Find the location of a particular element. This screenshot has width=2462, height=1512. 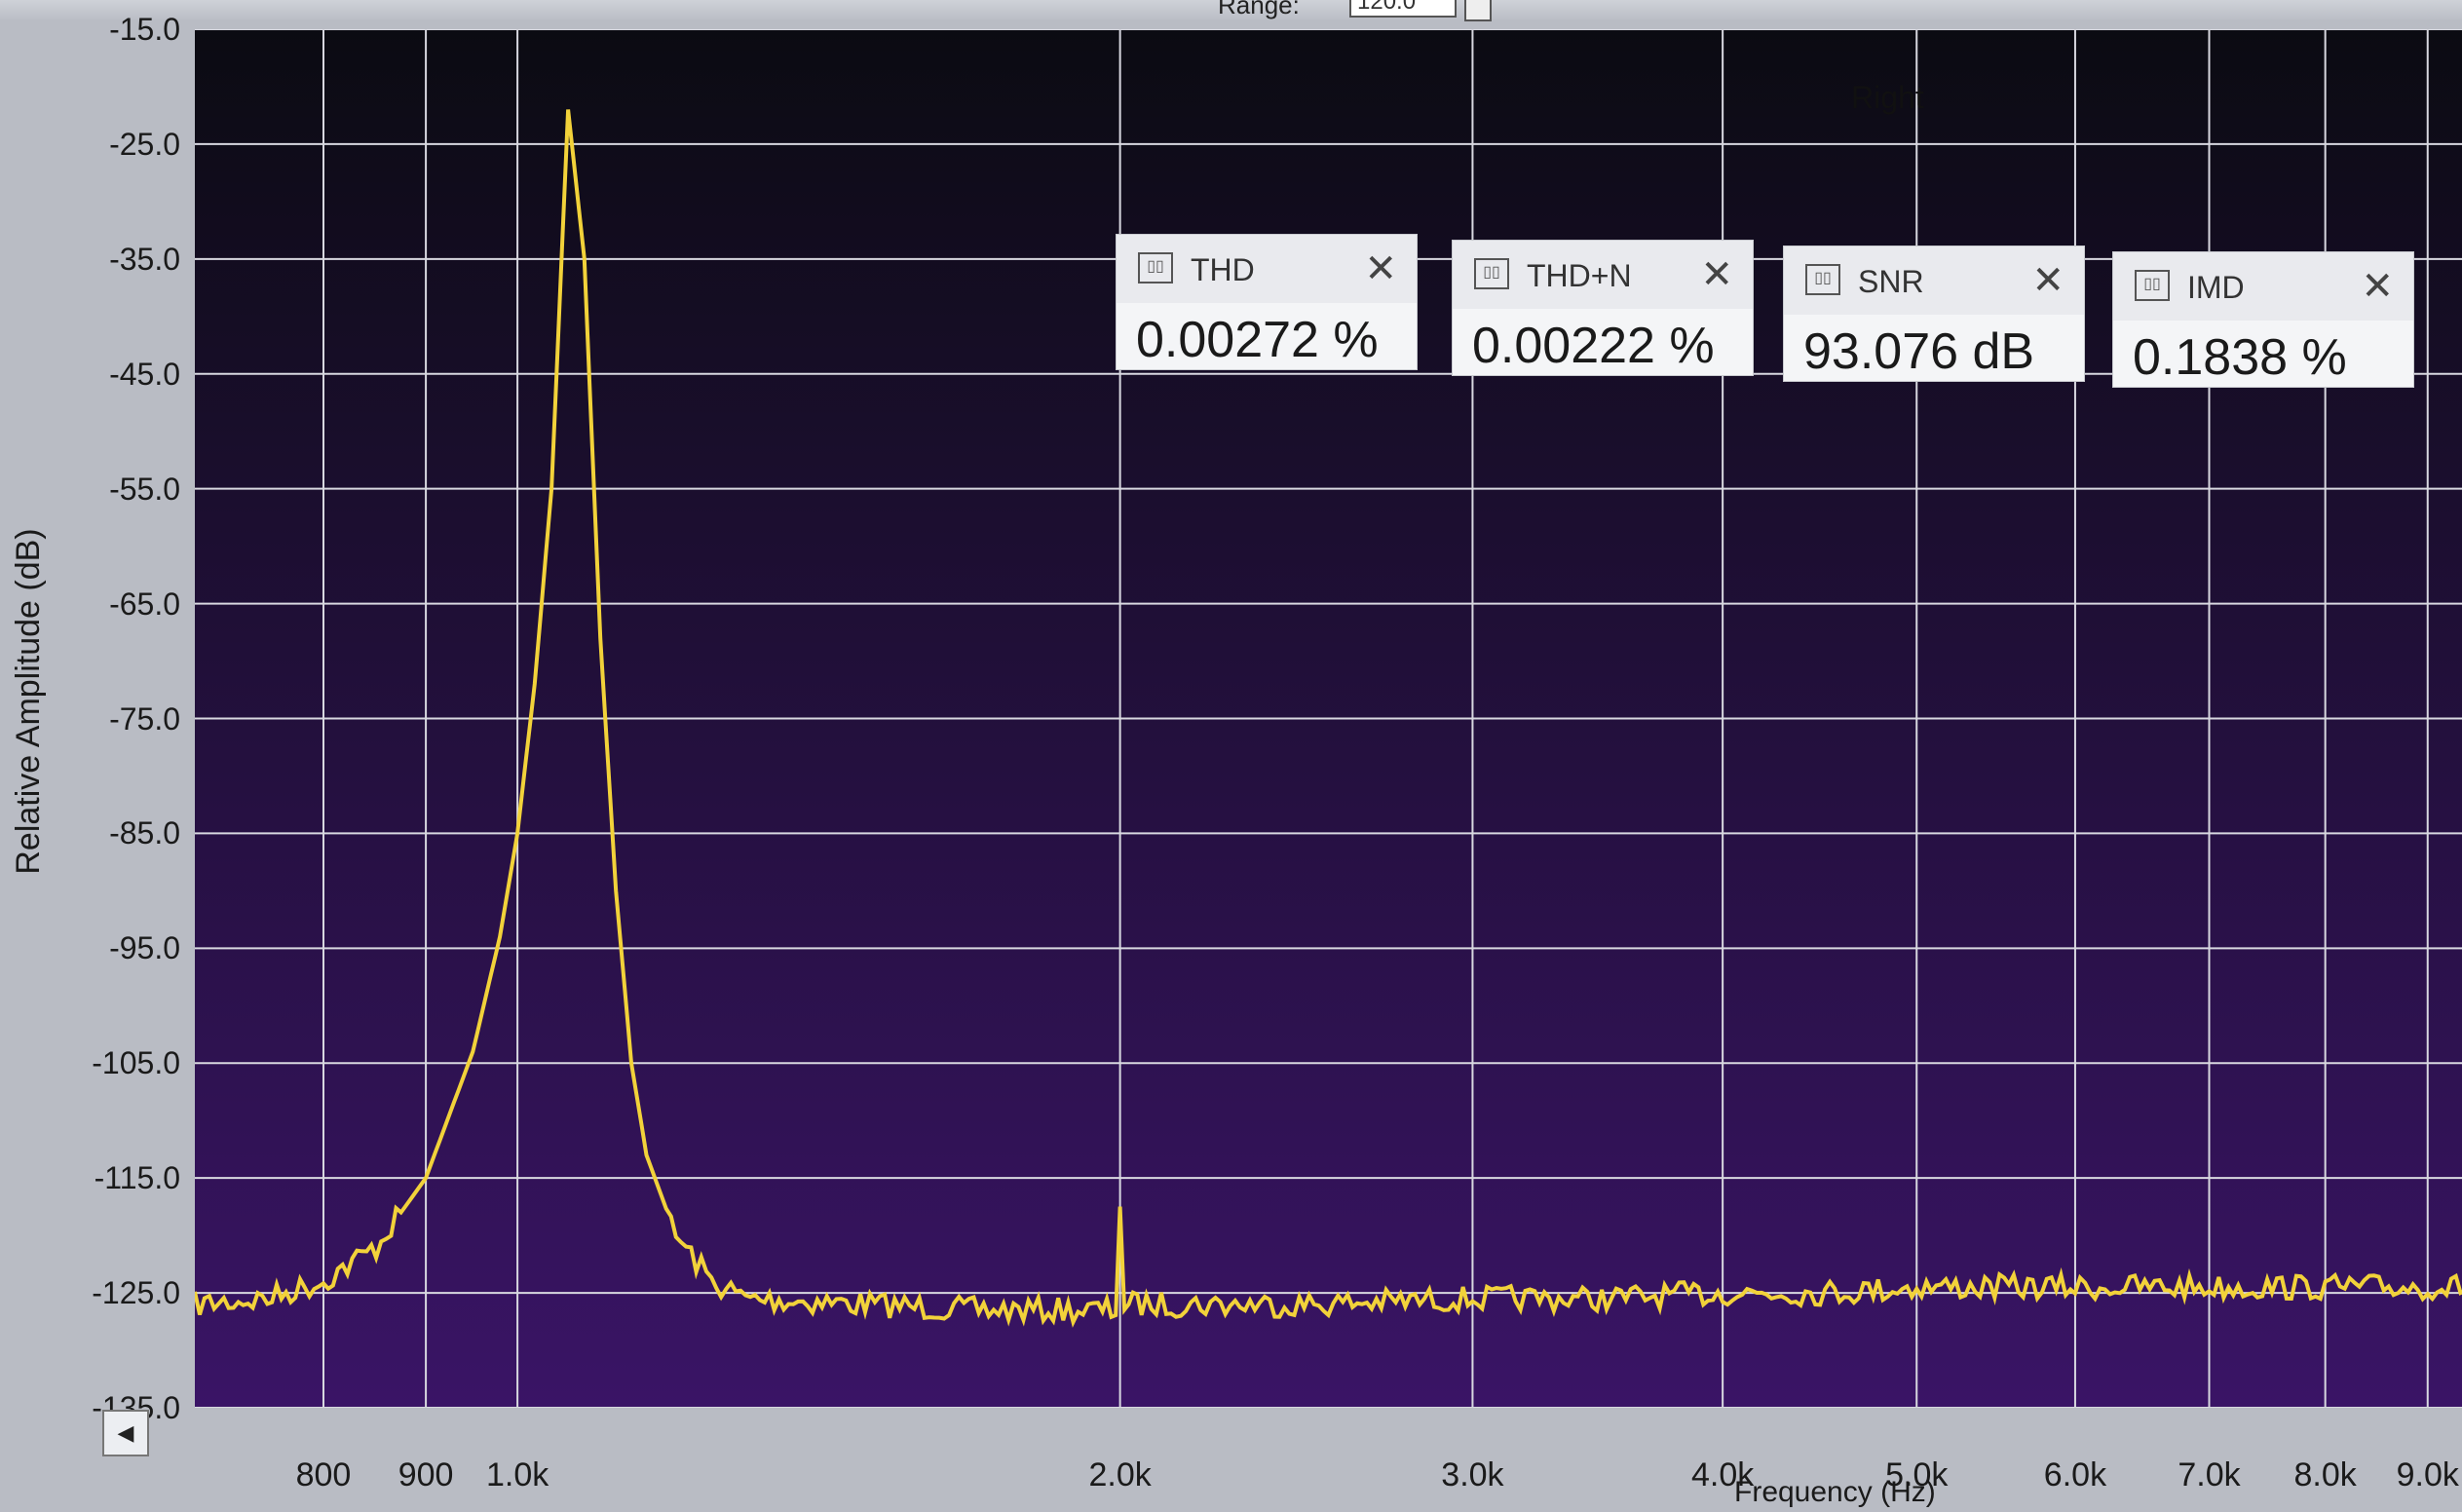

measurement-name: THD+N is located at coordinates (1579, 275).